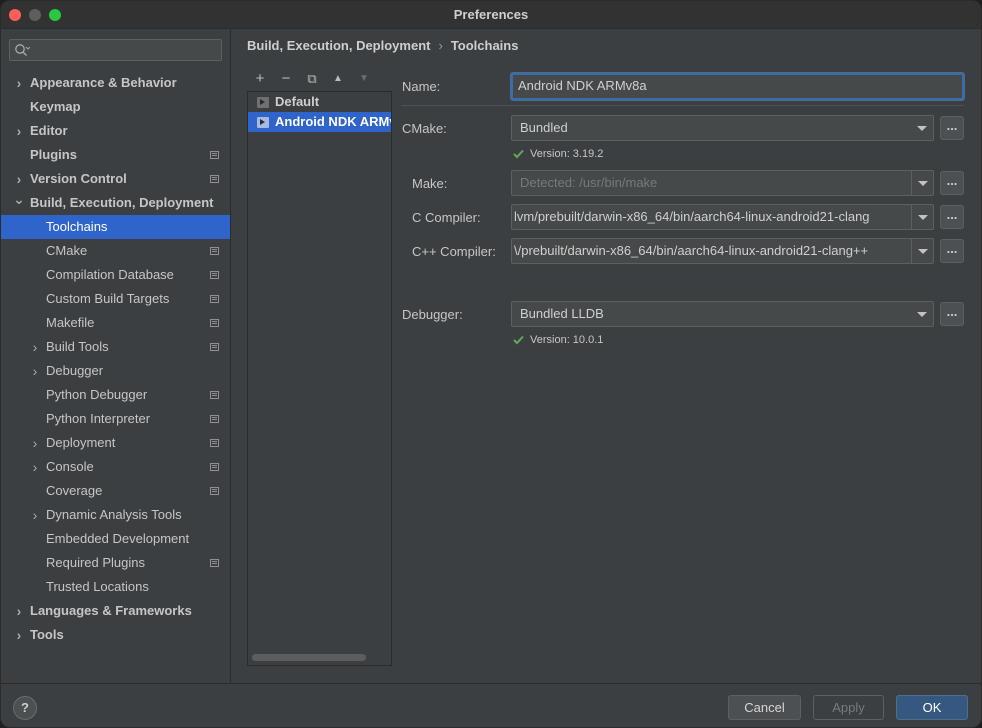 The width and height of the screenshot is (982, 728). What do you see at coordinates (115, 155) in the screenshot?
I see `sidebar-item-plugins: Plugins` at bounding box center [115, 155].